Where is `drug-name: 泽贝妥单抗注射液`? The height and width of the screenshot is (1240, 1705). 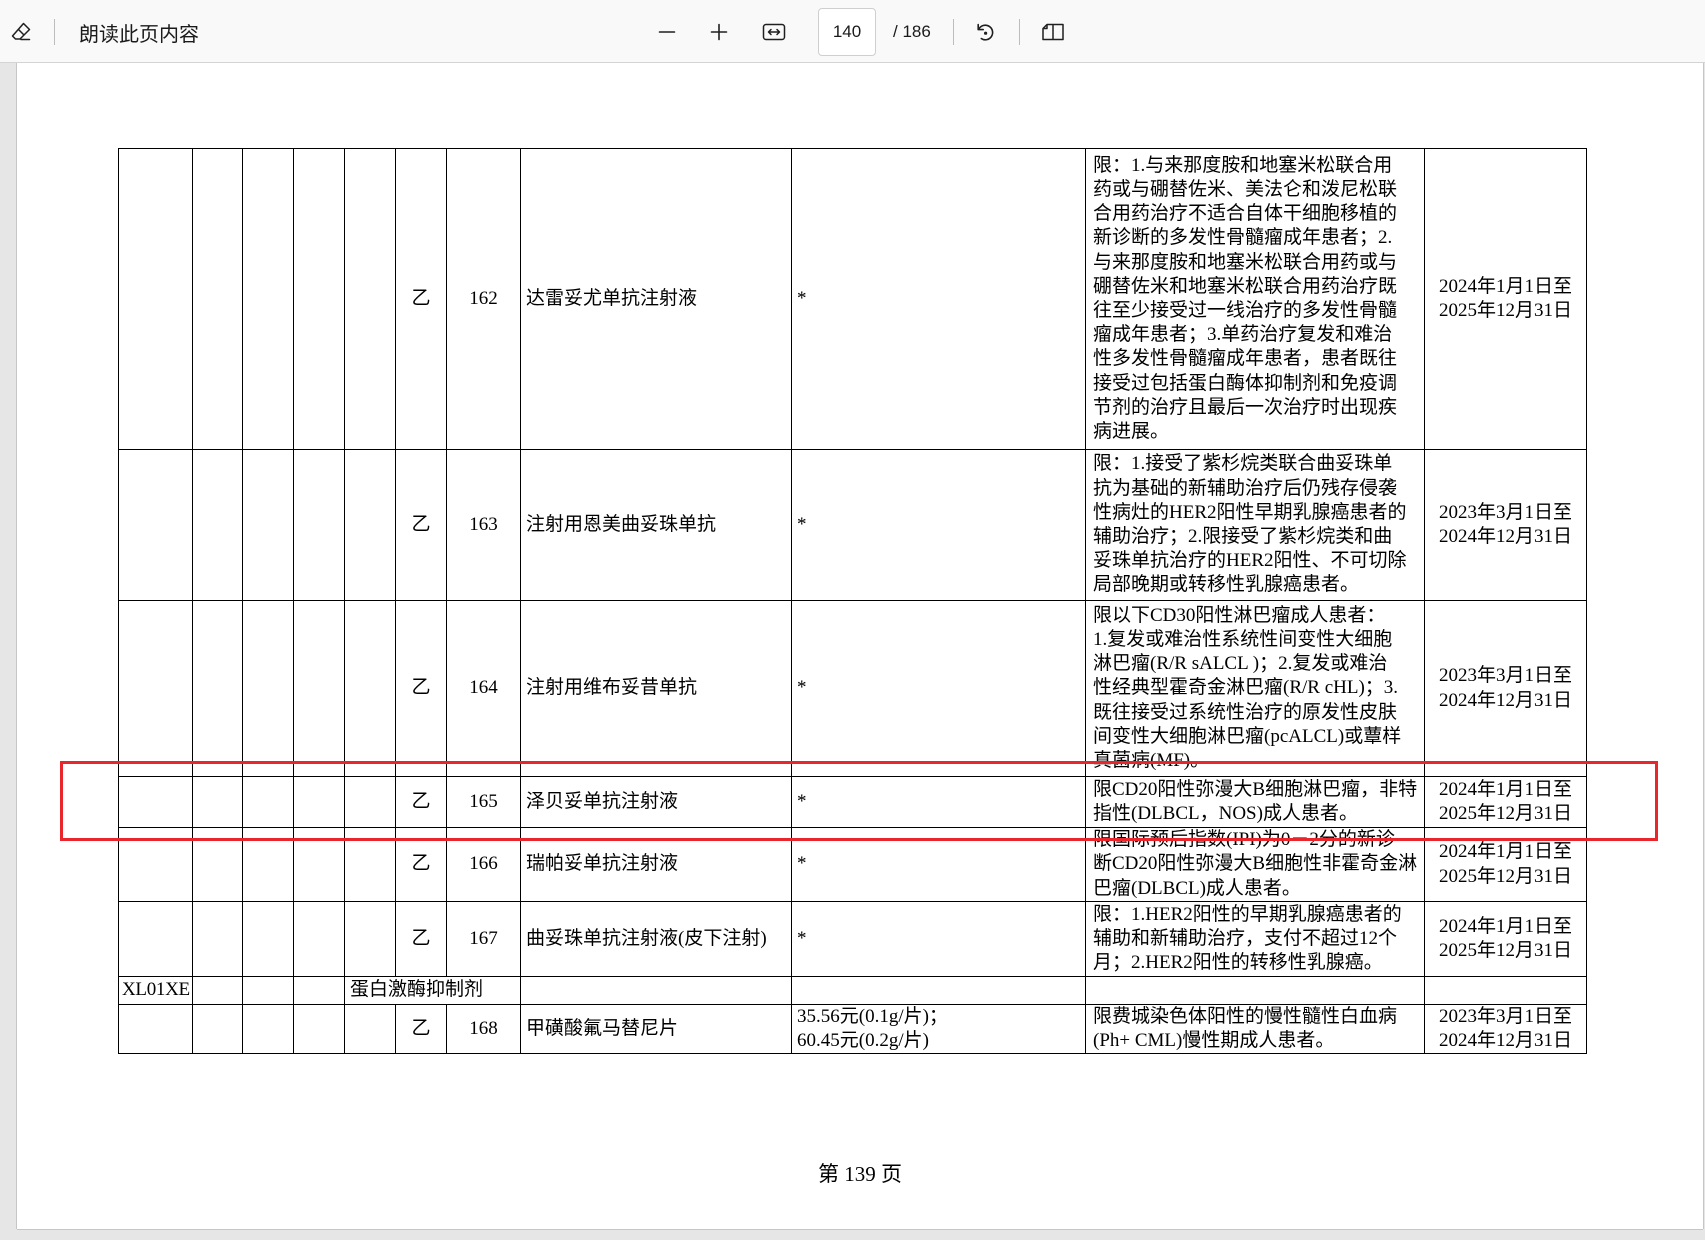 drug-name: 泽贝妥单抗注射液 is located at coordinates (602, 801).